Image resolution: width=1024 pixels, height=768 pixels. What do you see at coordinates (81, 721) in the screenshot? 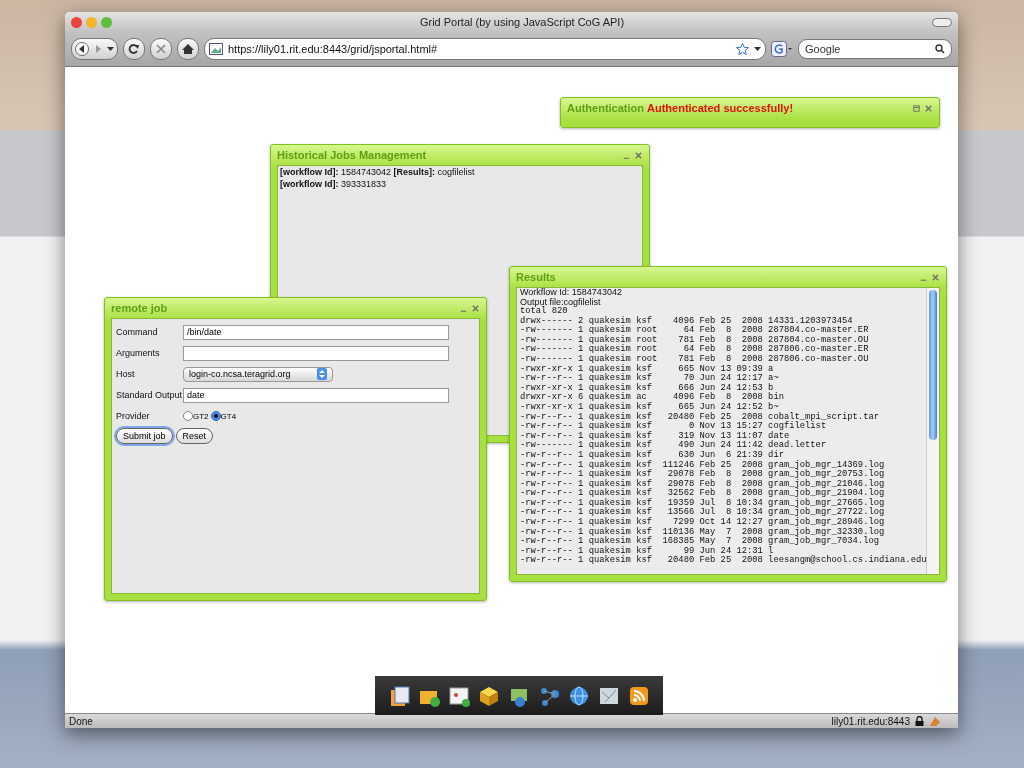
I see `status-text: Done` at bounding box center [81, 721].